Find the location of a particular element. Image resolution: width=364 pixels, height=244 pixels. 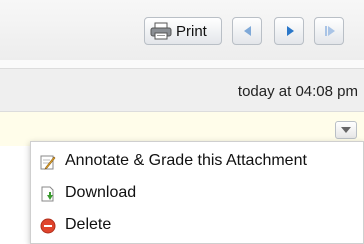

menu-item-delete: Delete is located at coordinates (197, 225).